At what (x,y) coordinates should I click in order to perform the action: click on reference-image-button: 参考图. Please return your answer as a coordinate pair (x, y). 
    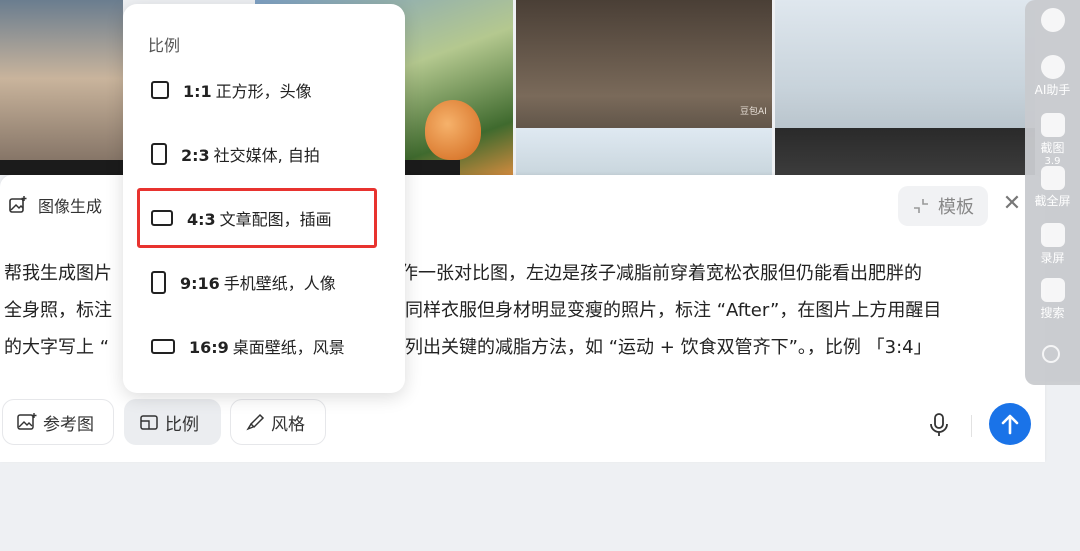
    Looking at the image, I should click on (58, 422).